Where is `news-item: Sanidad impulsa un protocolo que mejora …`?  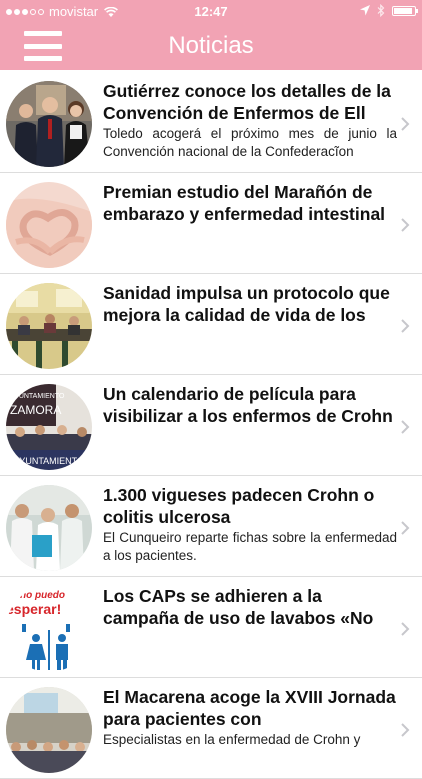 news-item: Sanidad impulsa un protocolo que mejora … is located at coordinates (211, 324).